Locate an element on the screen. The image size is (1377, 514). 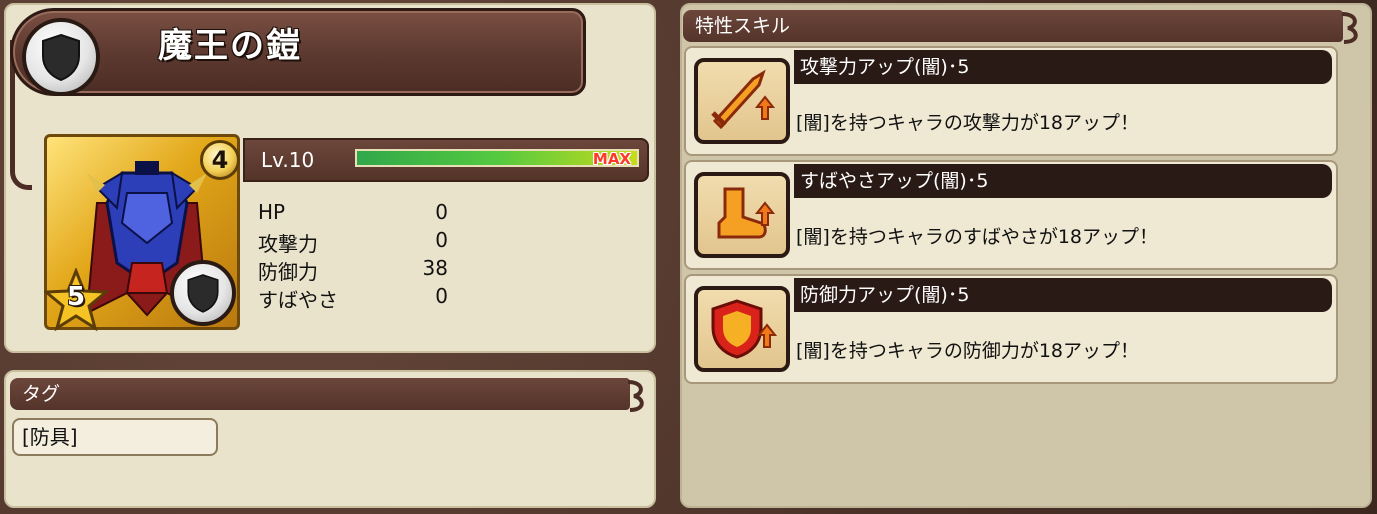
stat-label: 防御力 is located at coordinates (288, 272).